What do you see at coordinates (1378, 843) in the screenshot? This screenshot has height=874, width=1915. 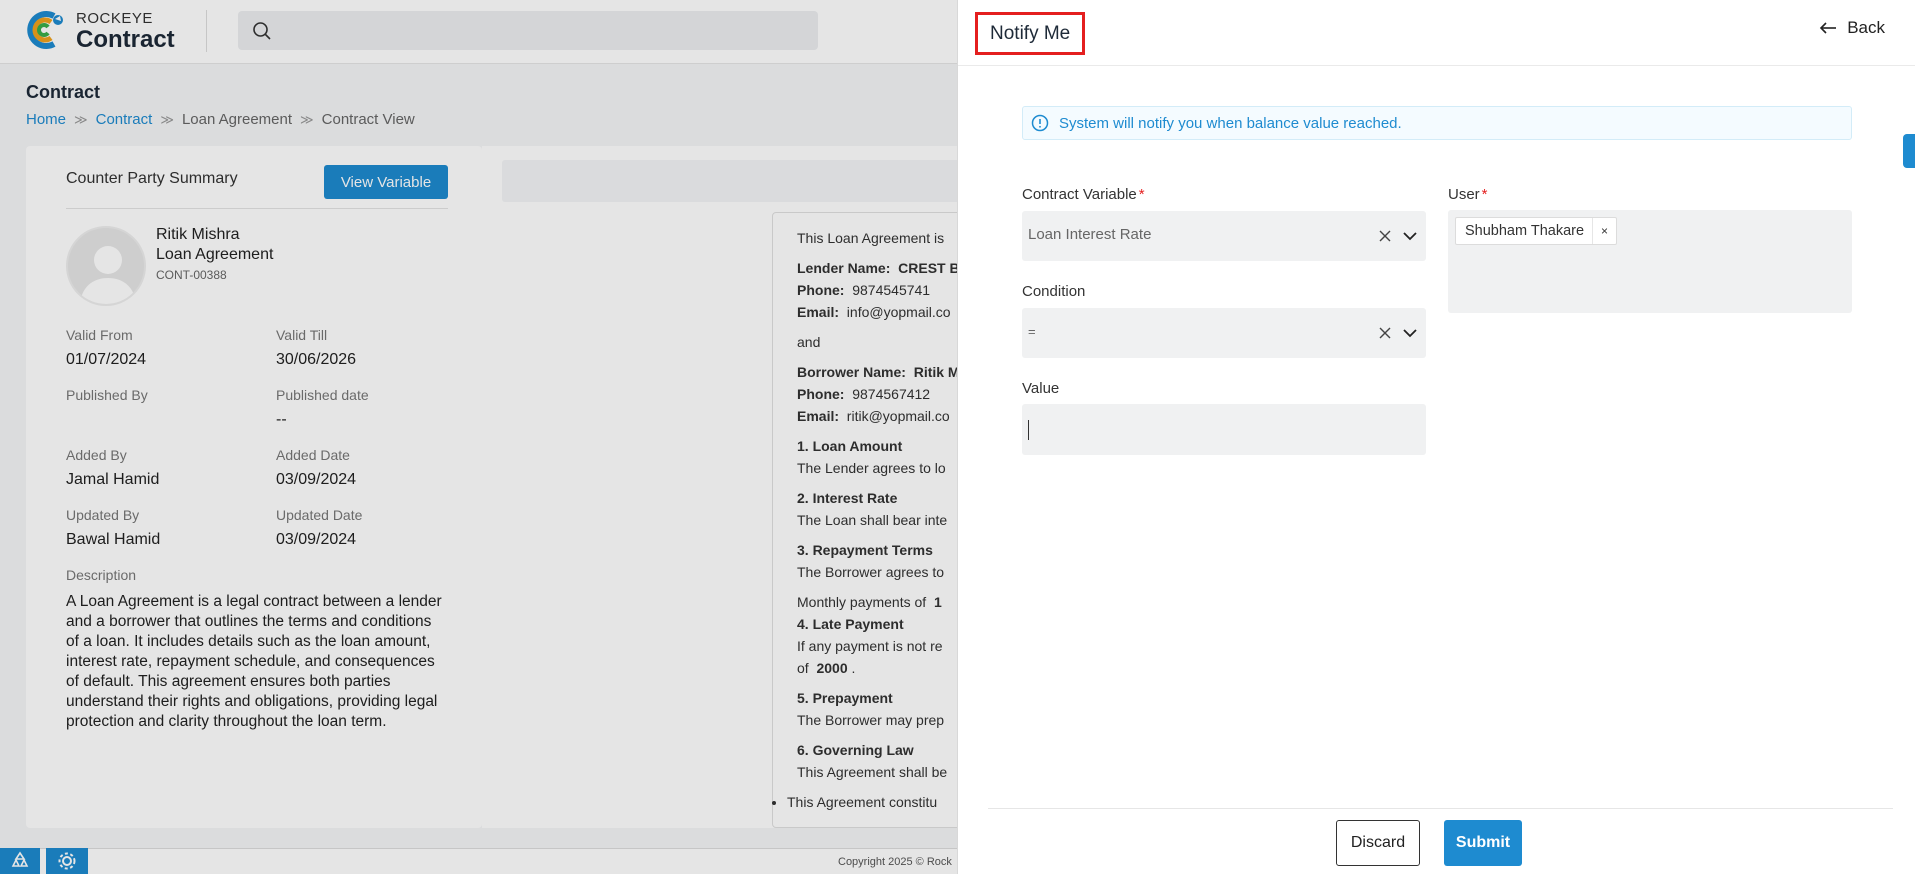 I see `discard-button: Discard` at bounding box center [1378, 843].